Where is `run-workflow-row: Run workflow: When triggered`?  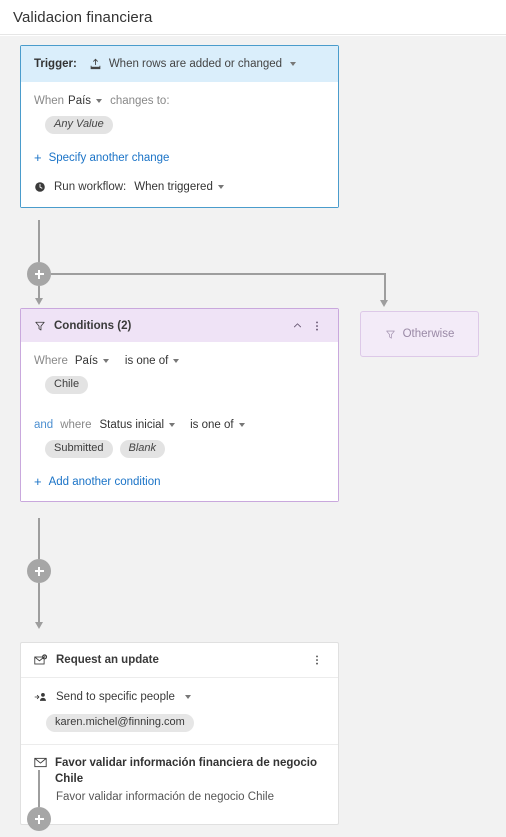 run-workflow-row: Run workflow: When triggered is located at coordinates (179, 187).